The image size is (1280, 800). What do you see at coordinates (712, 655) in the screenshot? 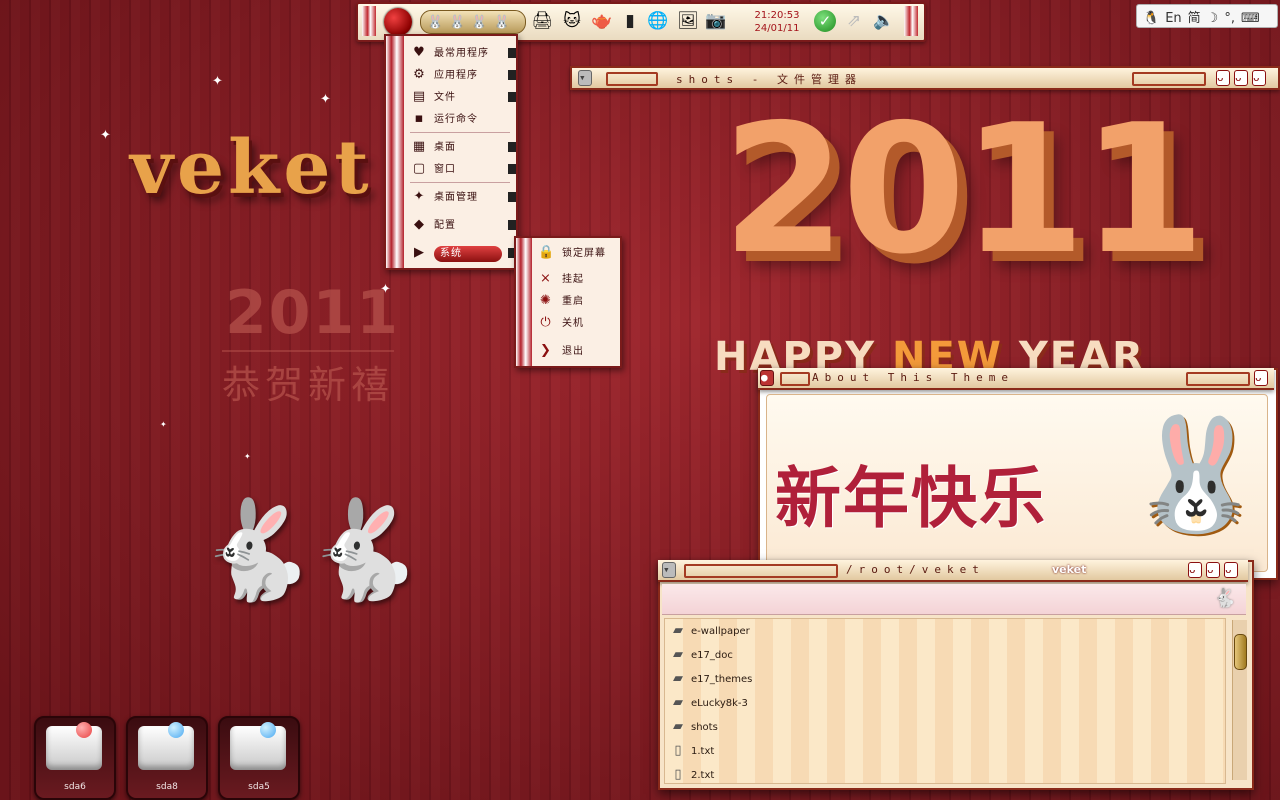
I see `file-name: e17_doc` at bounding box center [712, 655].